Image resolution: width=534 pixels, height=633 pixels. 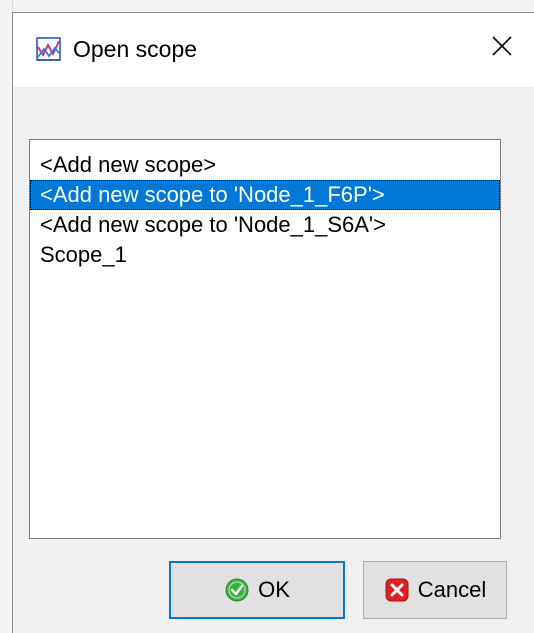 I want to click on cancel-label: Cancel, so click(x=452, y=589).